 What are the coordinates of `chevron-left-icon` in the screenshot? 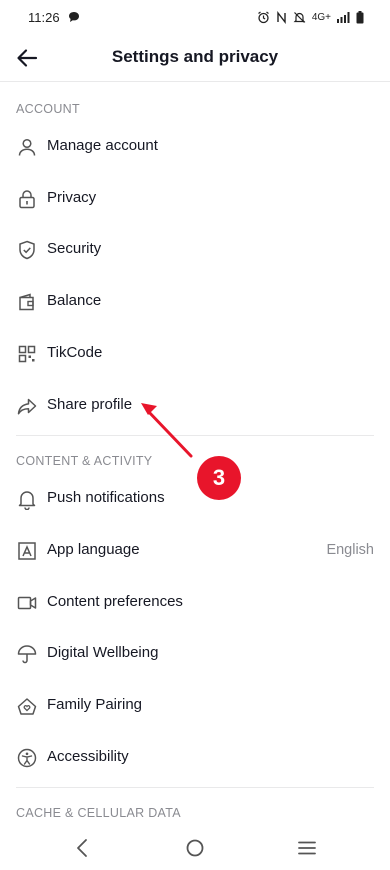 It's located at (82, 848).